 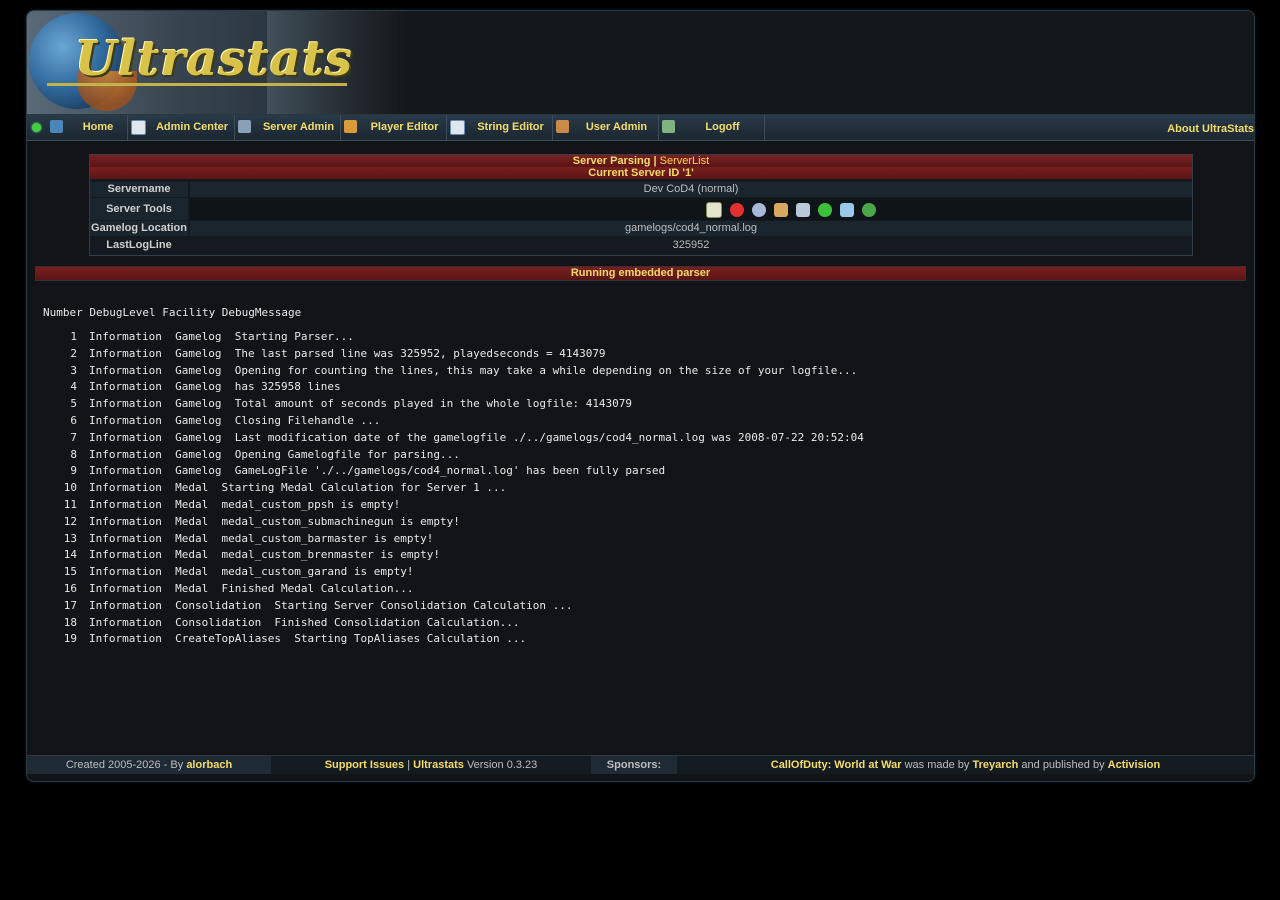 I want to click on recycle-icon, so click(x=847, y=210).